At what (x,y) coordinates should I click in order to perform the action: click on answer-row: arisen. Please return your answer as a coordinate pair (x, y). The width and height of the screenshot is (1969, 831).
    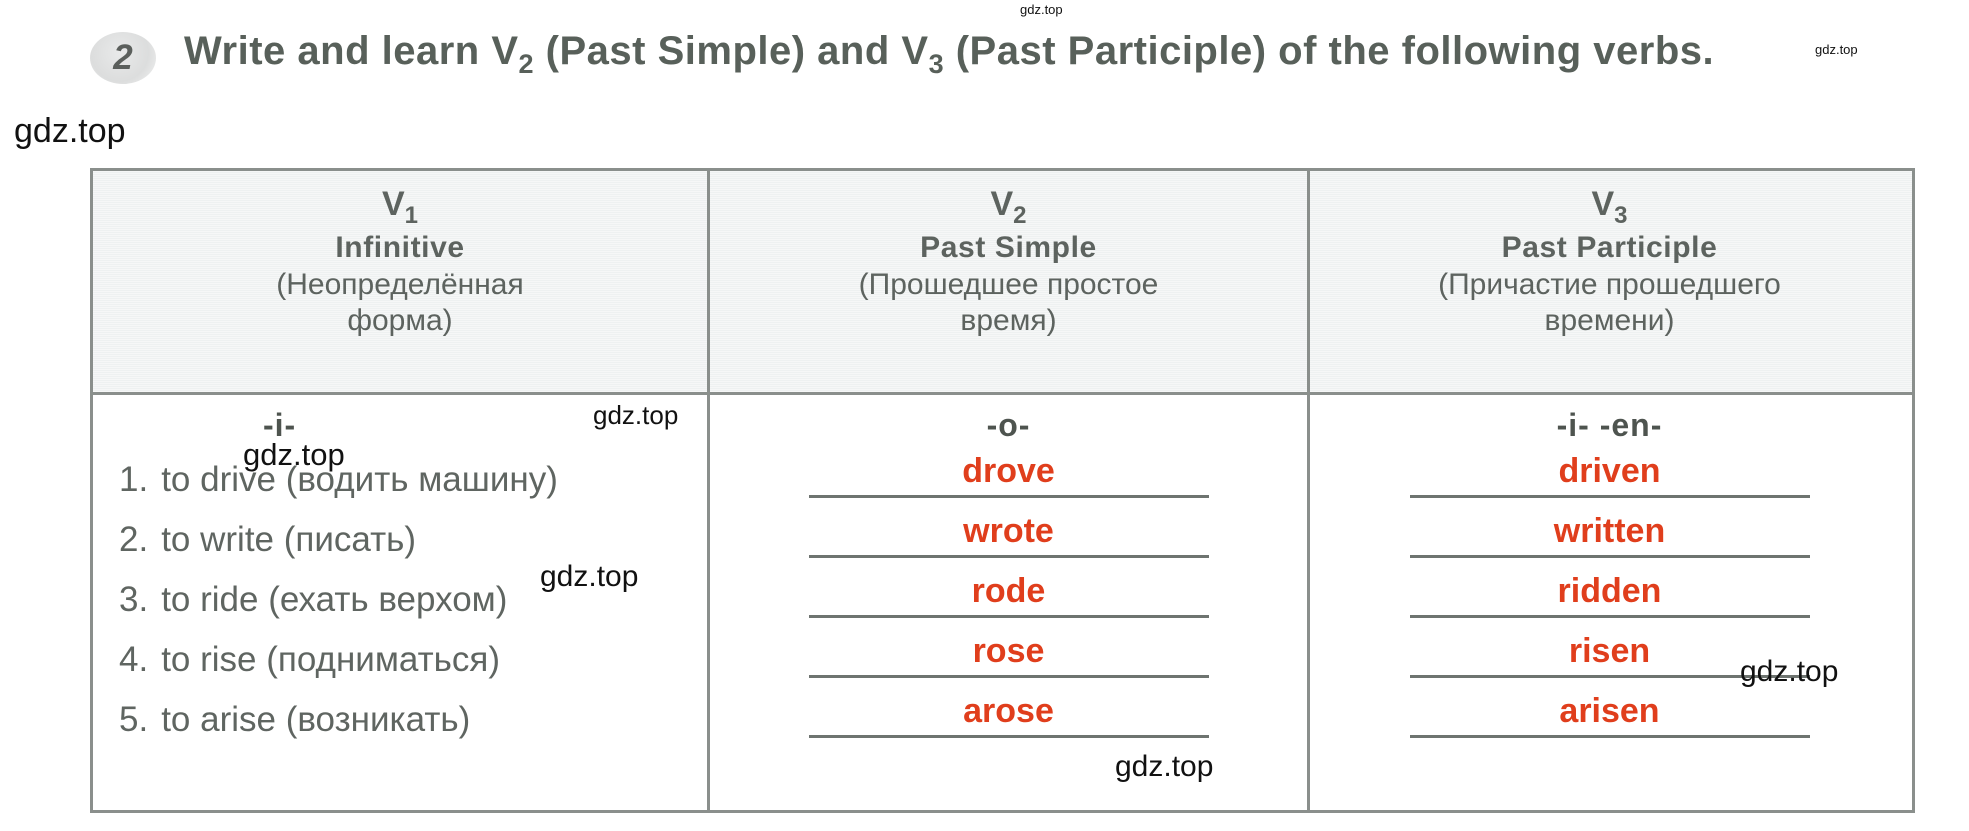
    Looking at the image, I should click on (1609, 719).